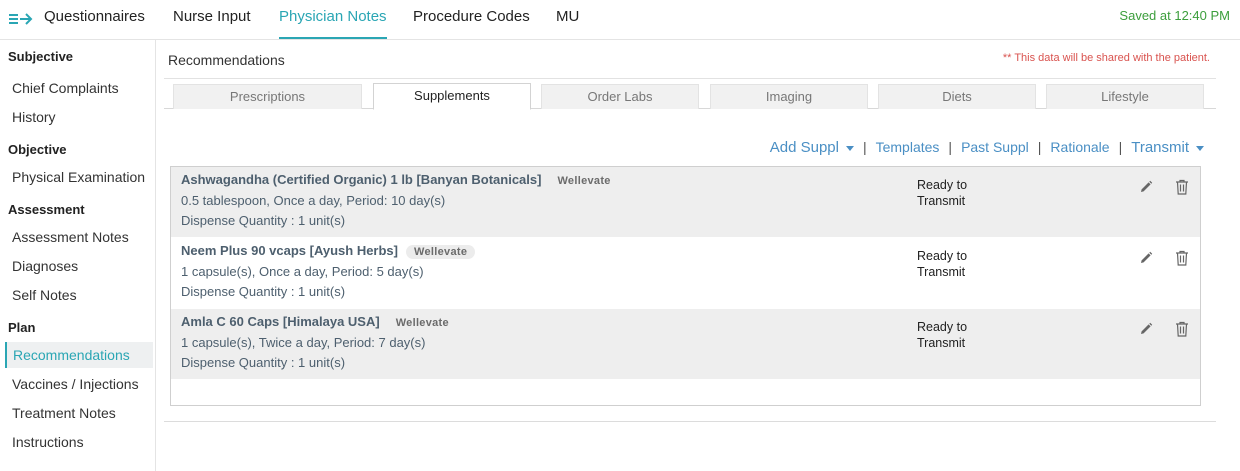 This screenshot has width=1240, height=471. I want to click on tab-nurse-input: Nurse Input, so click(212, 19).